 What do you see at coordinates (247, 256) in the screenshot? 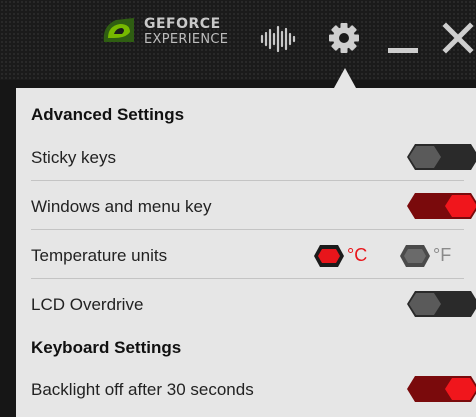
I see `temperature-units-row: Temperature units °C °F` at bounding box center [247, 256].